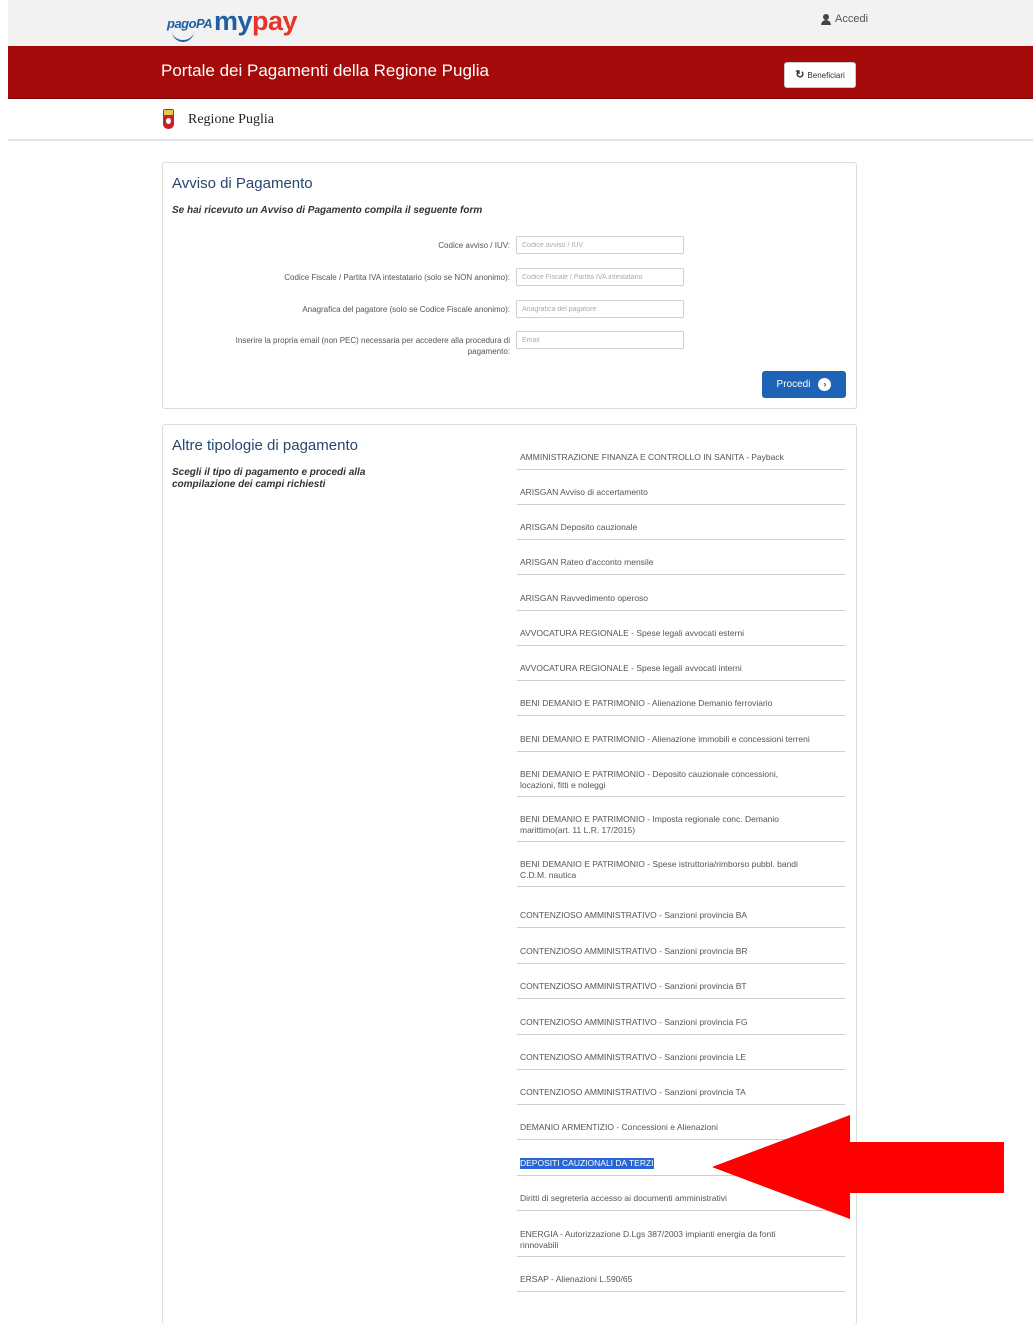 Image resolution: width=1033 pixels, height=1325 pixels. Describe the element at coordinates (681, 1276) in the screenshot. I see `list-item: ERSAP - Alienazioni L.590/65` at that location.